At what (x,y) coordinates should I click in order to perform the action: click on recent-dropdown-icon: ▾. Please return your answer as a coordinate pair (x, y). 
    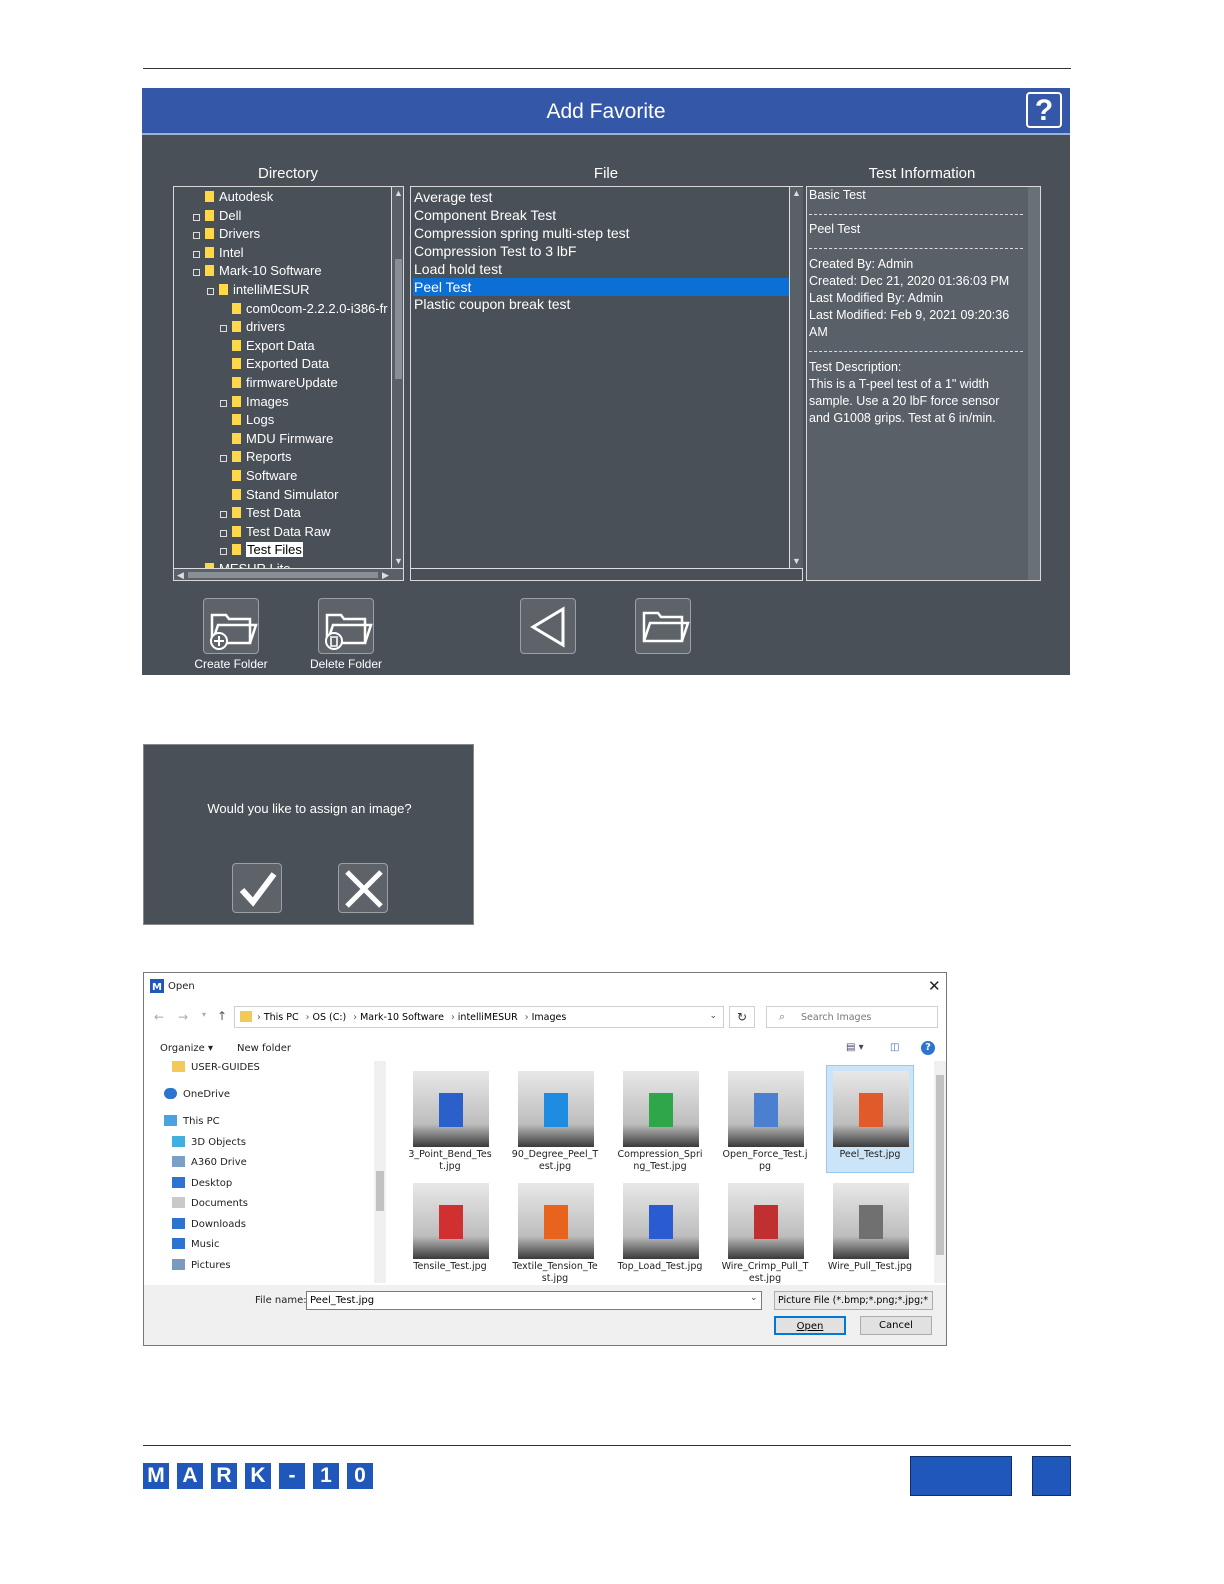
    Looking at the image, I should click on (204, 1014).